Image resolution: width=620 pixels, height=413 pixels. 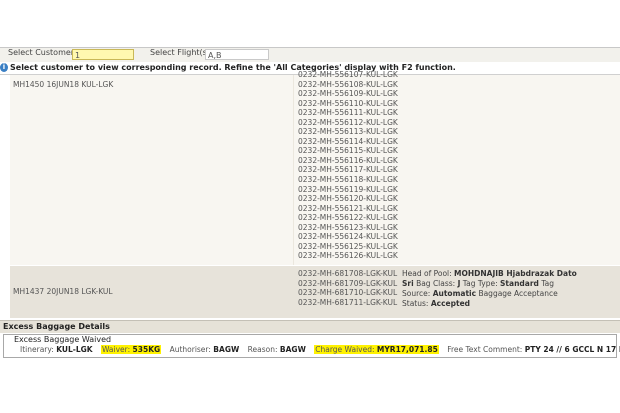 What do you see at coordinates (348, 113) in the screenshot?
I see `bag-tag: 0232-MH-556111-KUL-LGK` at bounding box center [348, 113].